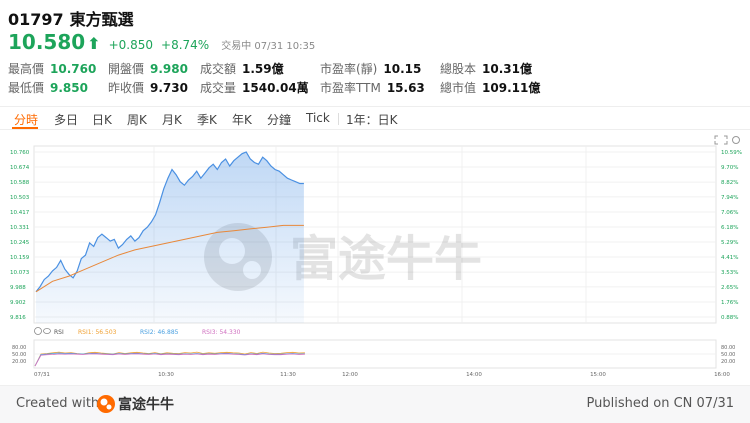 The height and width of the screenshot is (423, 750). What do you see at coordinates (372, 88) in the screenshot?
I see `stat-pe-ttm: 市盈率TTM 15.63` at bounding box center [372, 88].